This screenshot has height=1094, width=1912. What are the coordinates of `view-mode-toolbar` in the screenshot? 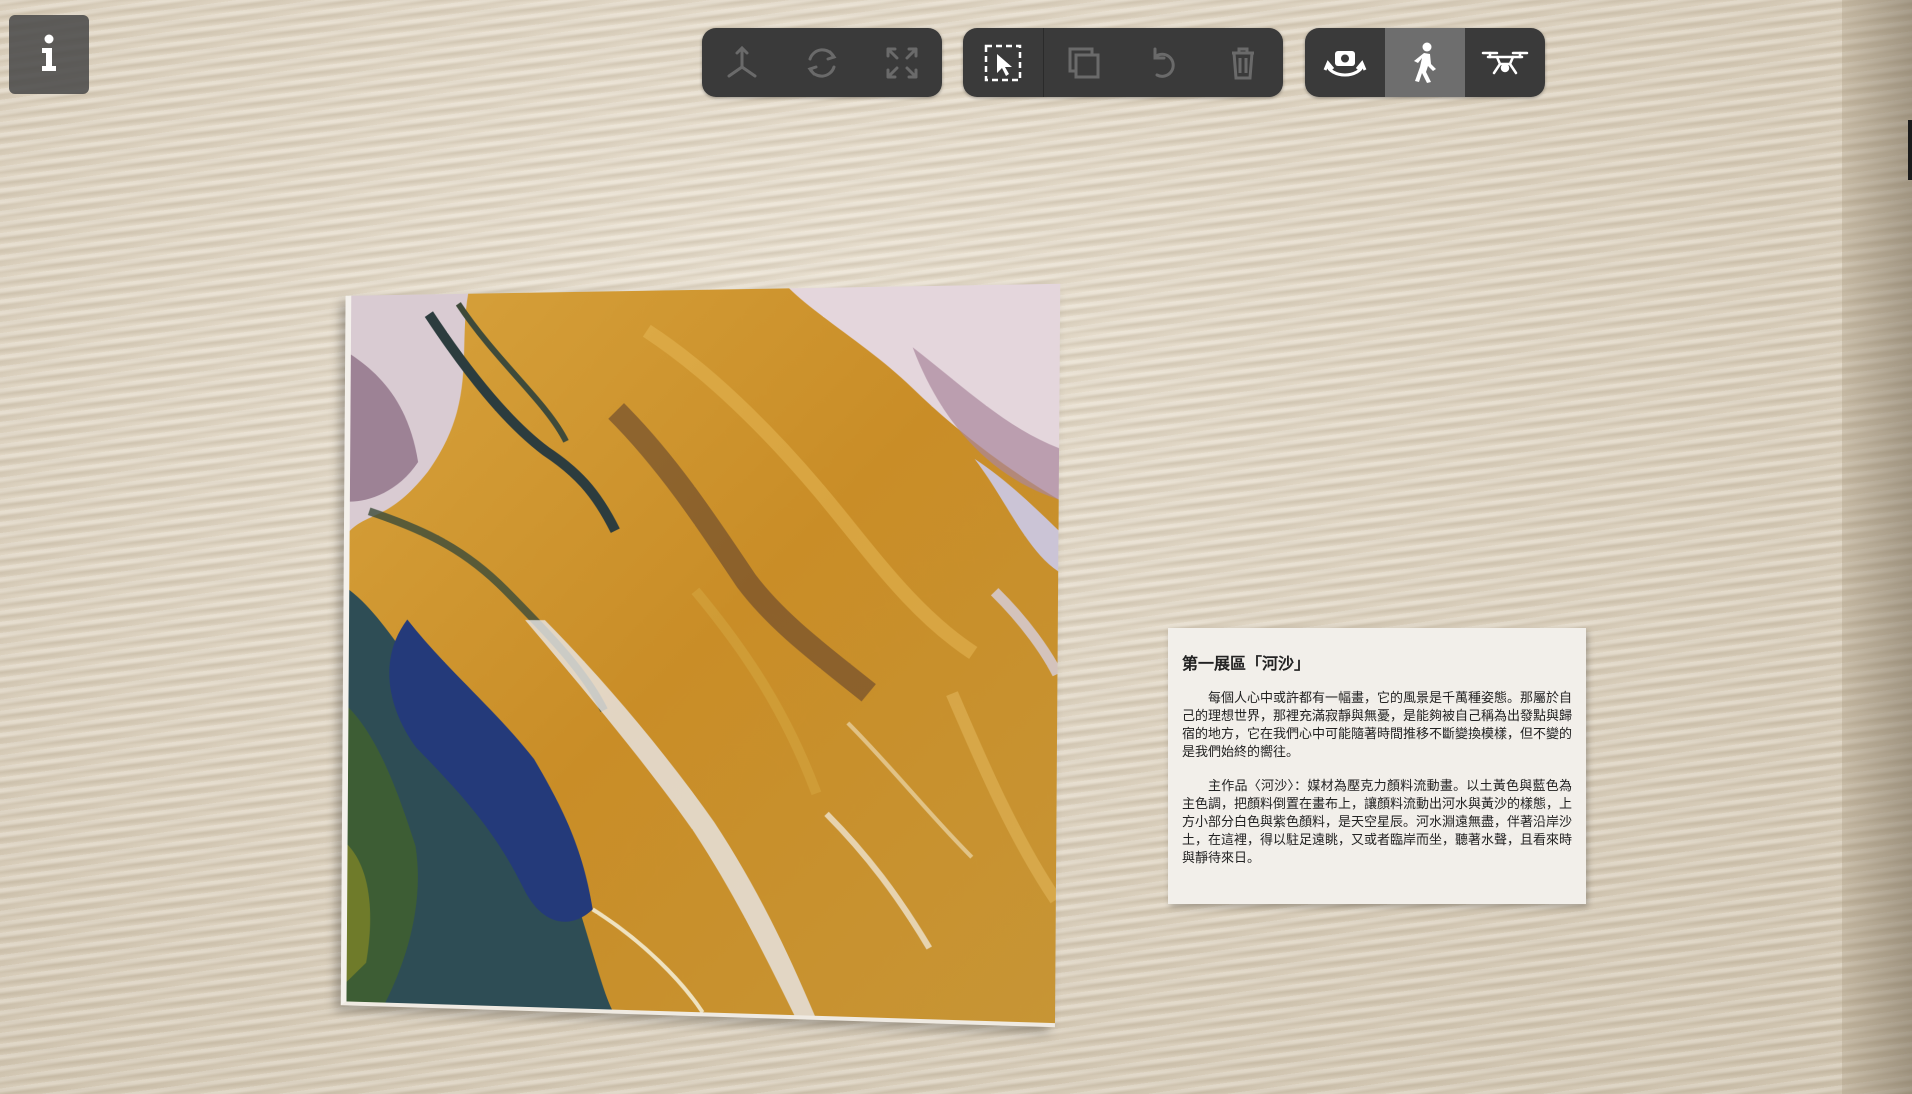 It's located at (1425, 62).